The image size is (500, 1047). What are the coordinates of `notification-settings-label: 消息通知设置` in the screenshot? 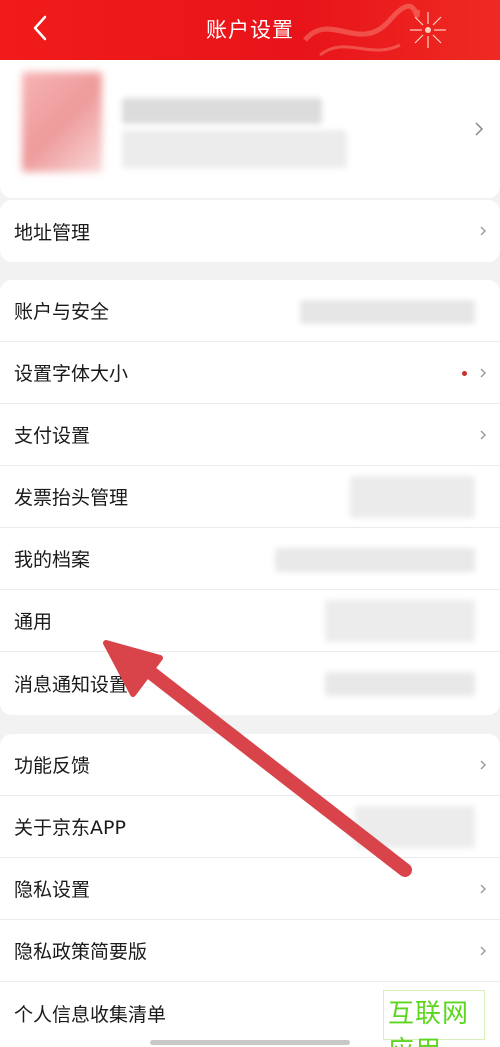 It's located at (71, 684).